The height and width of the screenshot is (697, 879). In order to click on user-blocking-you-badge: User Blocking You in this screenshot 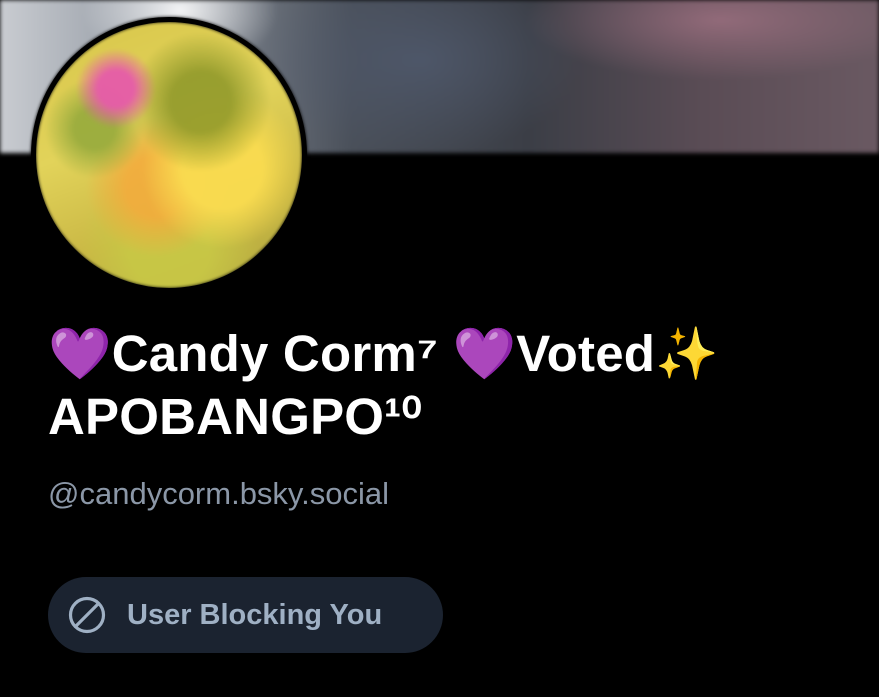, I will do `click(245, 615)`.